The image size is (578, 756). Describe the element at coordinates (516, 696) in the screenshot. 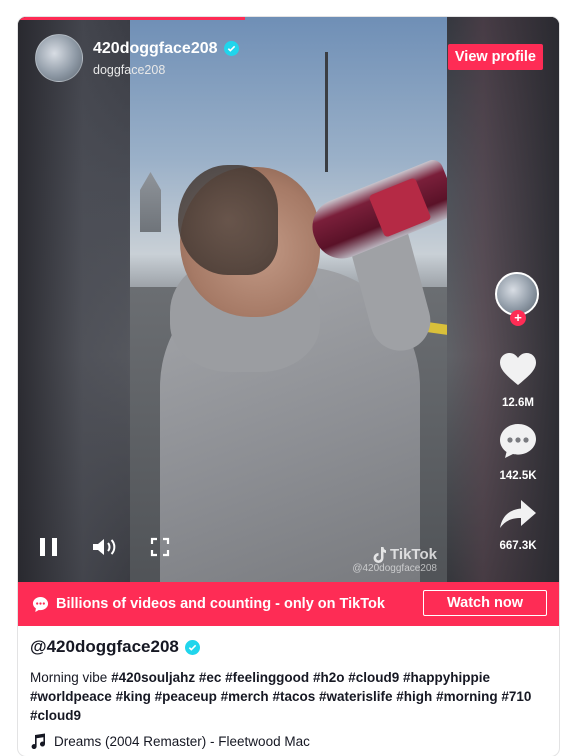

I see `hashtag-link: #710` at that location.